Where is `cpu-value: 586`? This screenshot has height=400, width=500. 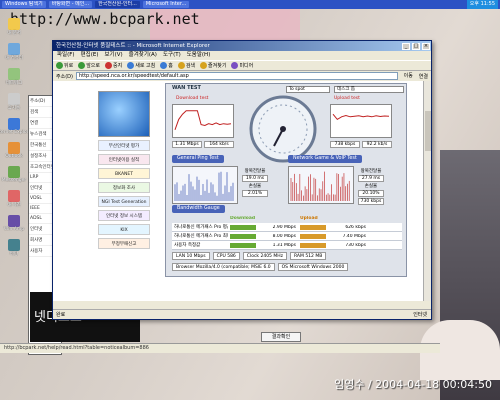
cpu-value: 586 is located at coordinates (231, 256).